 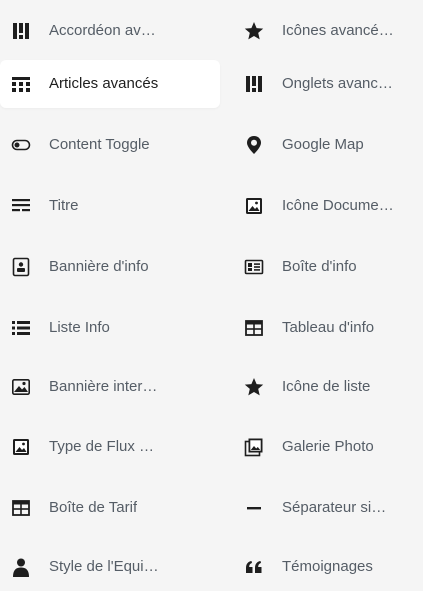 What do you see at coordinates (64, 205) in the screenshot?
I see `block-item-label: Titre` at bounding box center [64, 205].